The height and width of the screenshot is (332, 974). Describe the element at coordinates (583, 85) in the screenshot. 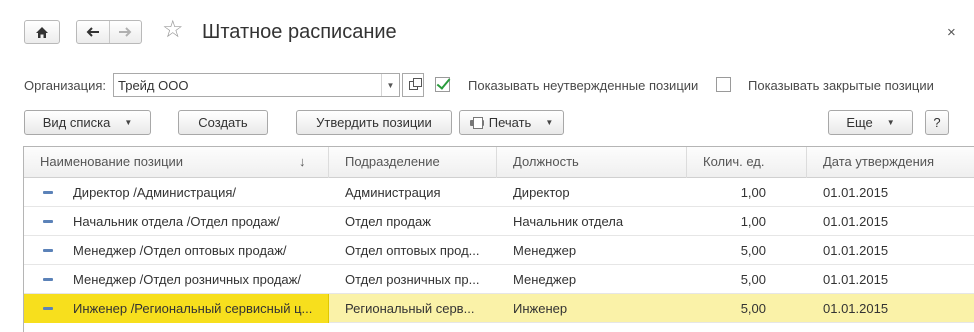

I see `show-unapproved-label: Показывать неутвержденные позиции` at that location.